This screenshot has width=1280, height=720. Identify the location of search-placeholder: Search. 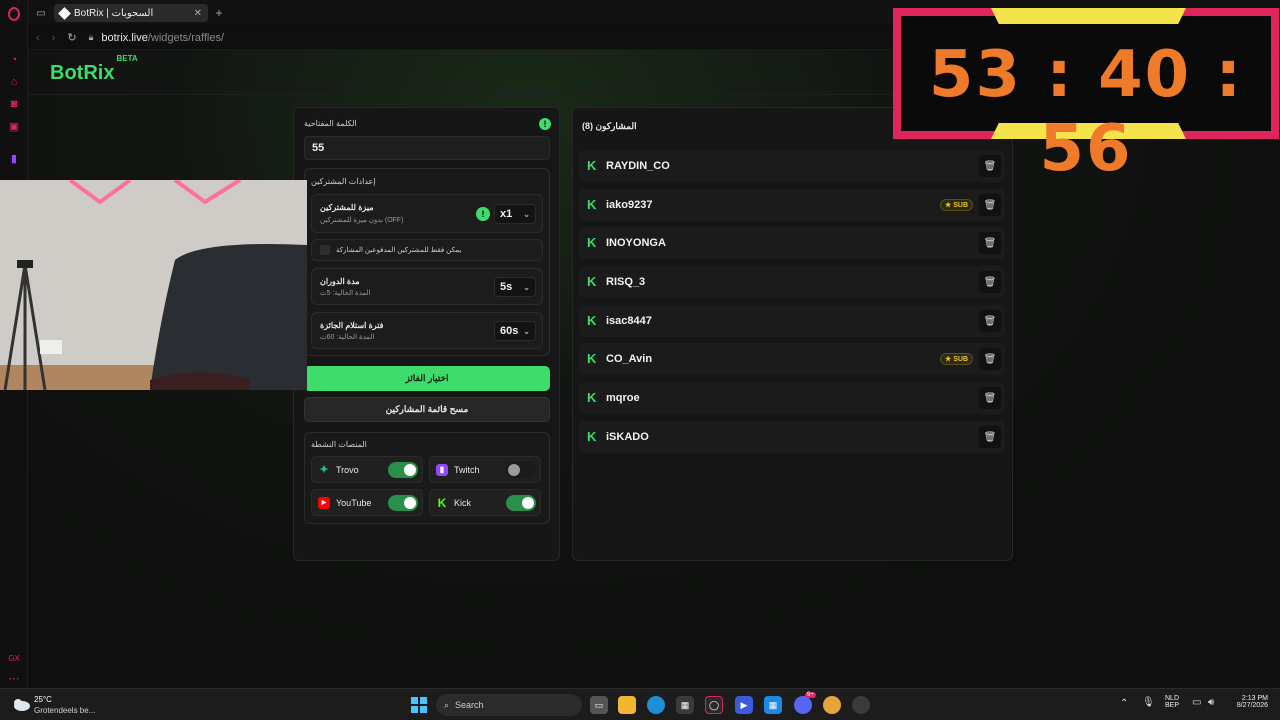
(469, 705).